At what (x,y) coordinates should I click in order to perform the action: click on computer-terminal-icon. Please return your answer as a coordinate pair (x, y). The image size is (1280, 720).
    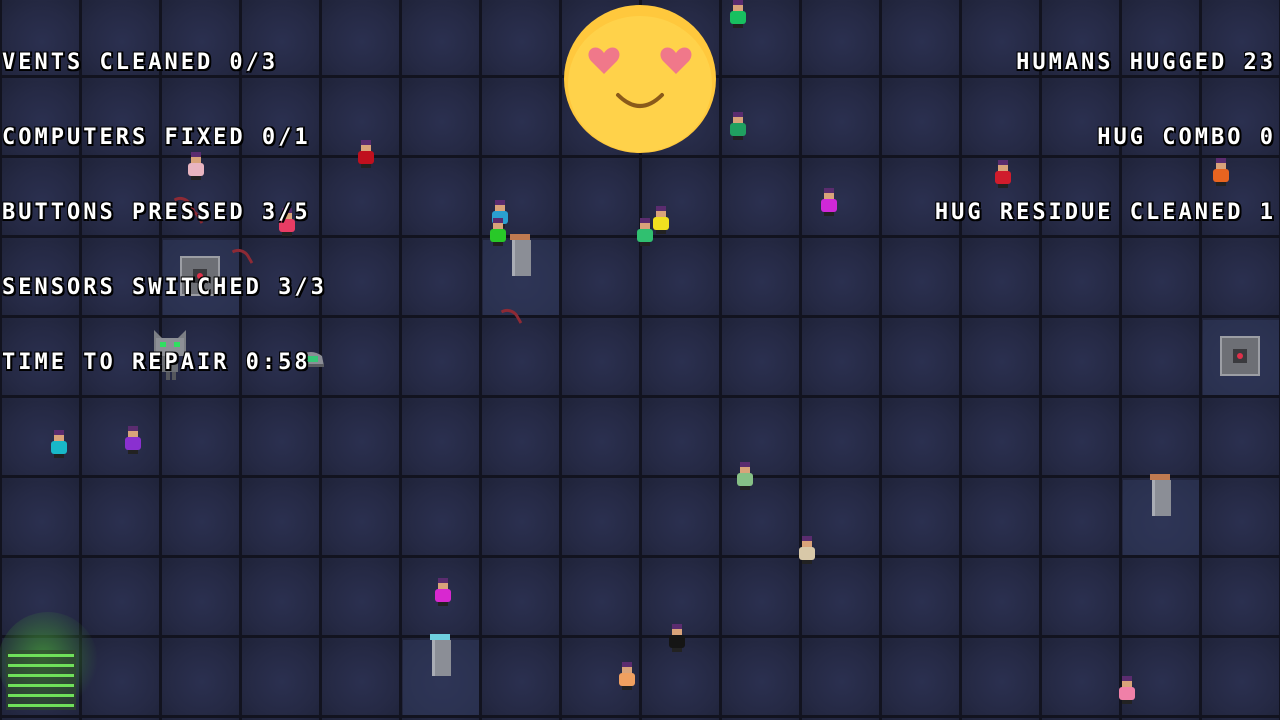
    Looking at the image, I should click on (50, 666).